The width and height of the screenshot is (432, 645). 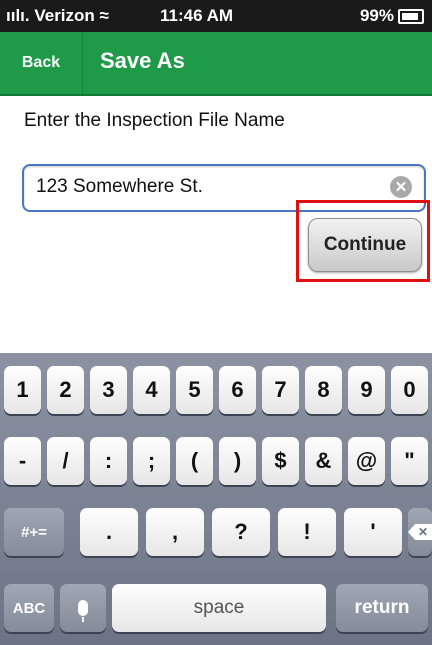 I want to click on key-apostrophe: ', so click(x=373, y=532).